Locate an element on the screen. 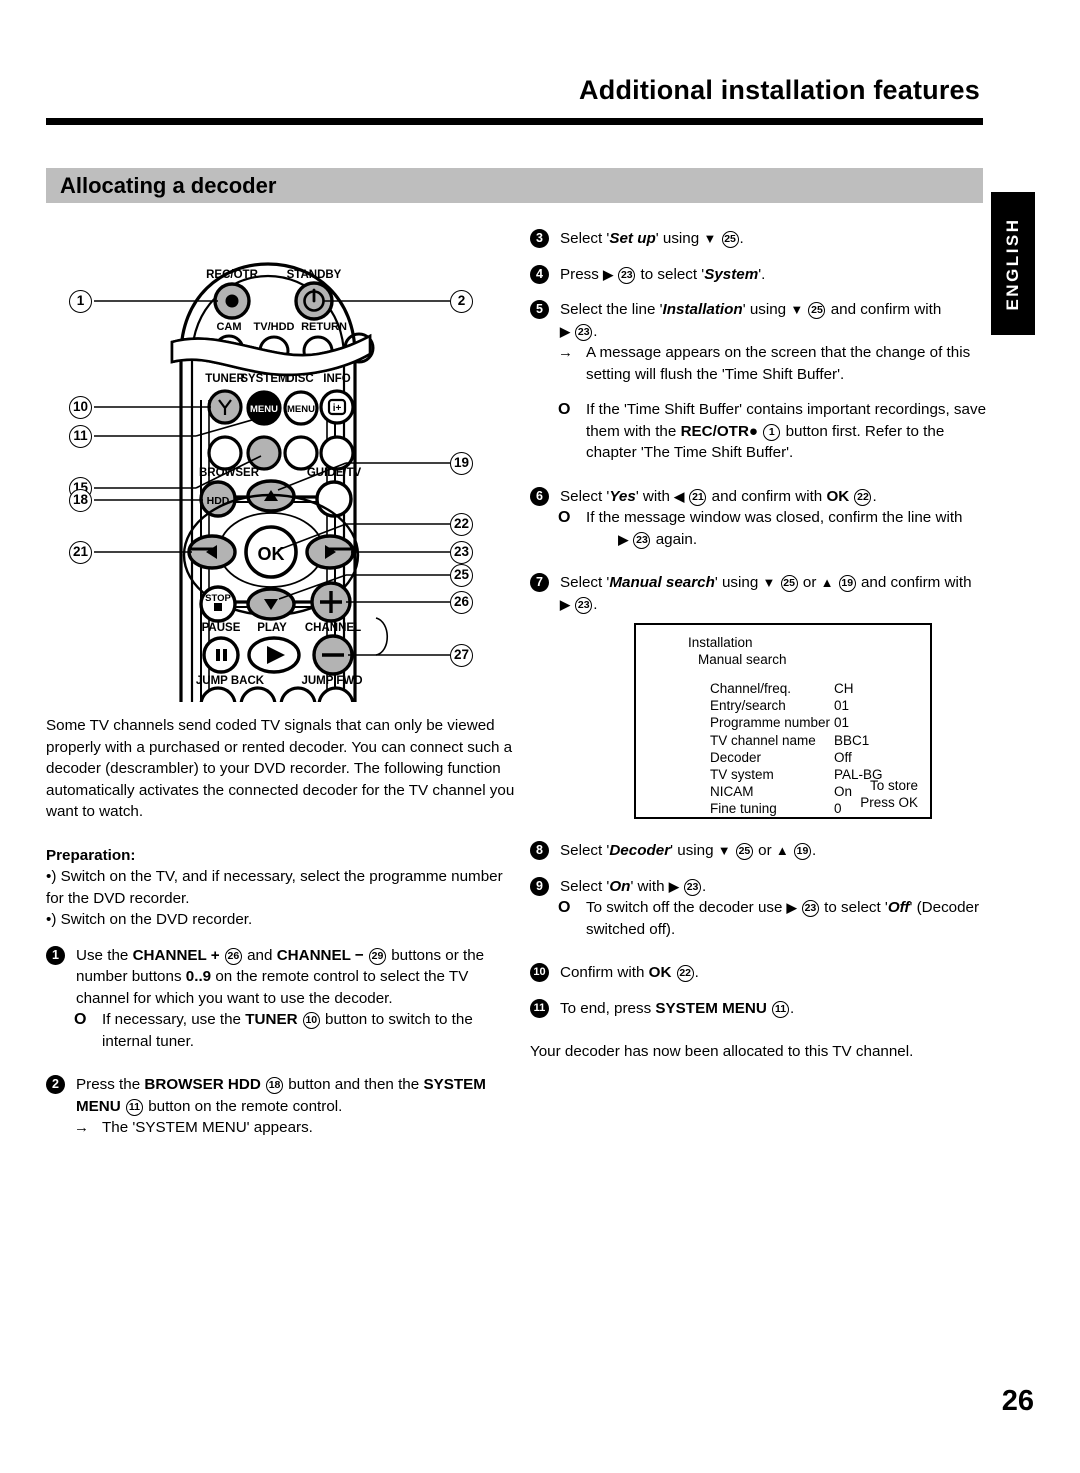 The height and width of the screenshot is (1473, 1080). screen-row-value: CH is located at coordinates (844, 688).